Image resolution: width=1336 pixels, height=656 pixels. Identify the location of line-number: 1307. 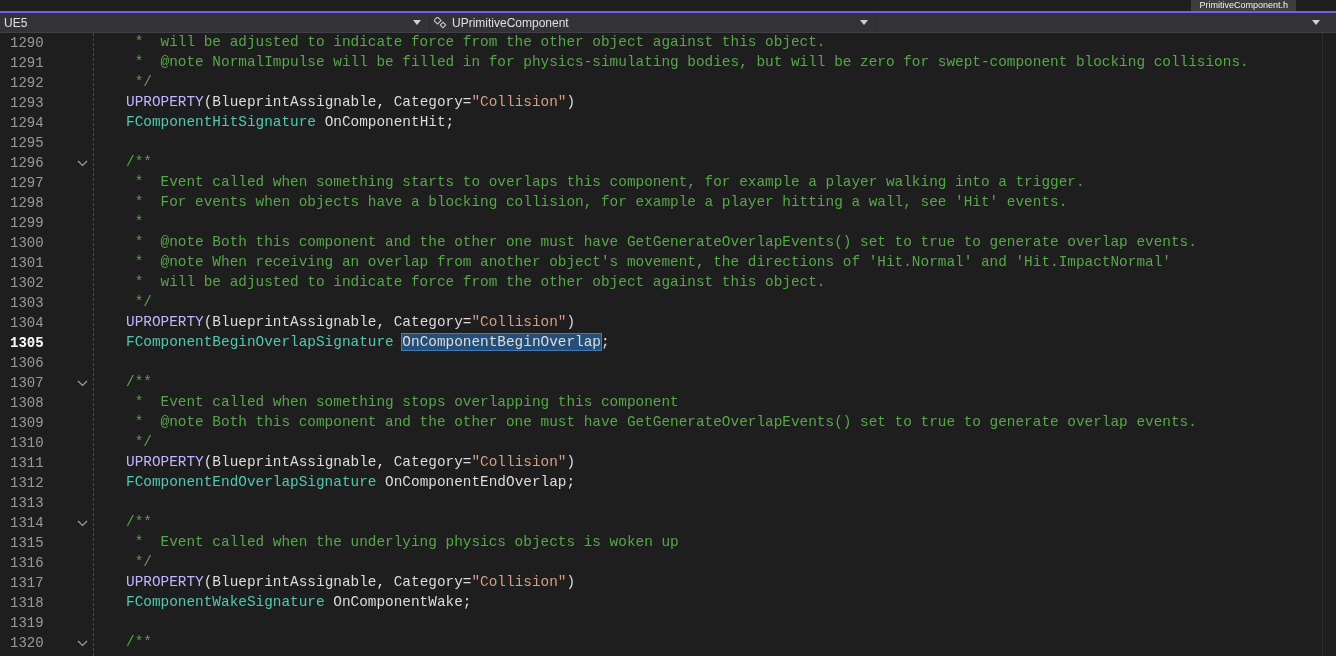
(27, 383).